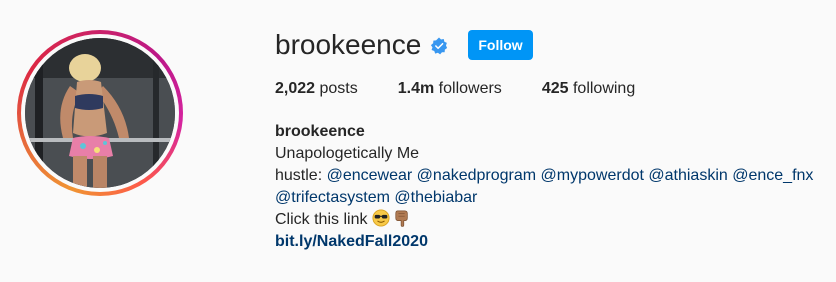 Image resolution: width=836 pixels, height=282 pixels. Describe the element at coordinates (592, 175) in the screenshot. I see `mention-link: @mypowerdot` at that location.